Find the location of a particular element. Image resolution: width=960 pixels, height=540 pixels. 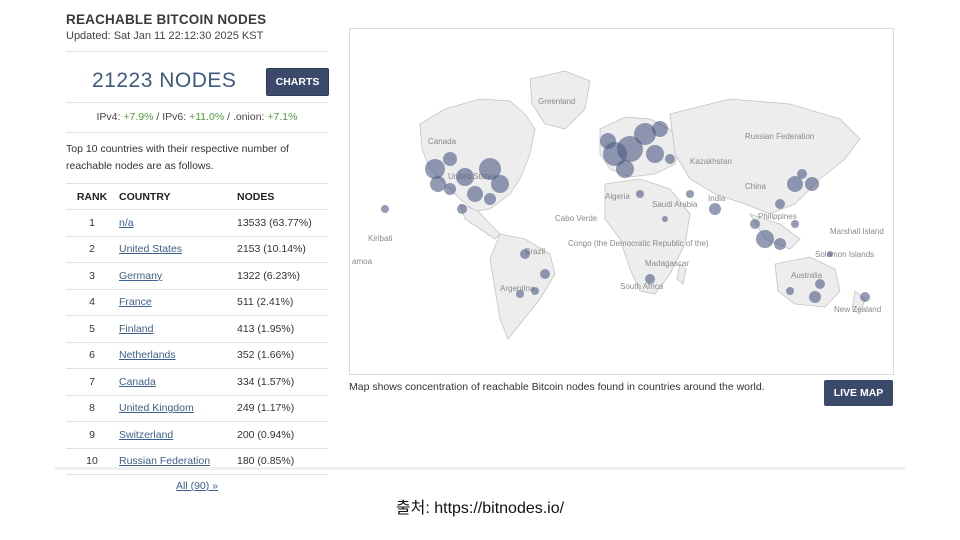

label-saudi-arabia: Saudi Arabia is located at coordinates (675, 204).